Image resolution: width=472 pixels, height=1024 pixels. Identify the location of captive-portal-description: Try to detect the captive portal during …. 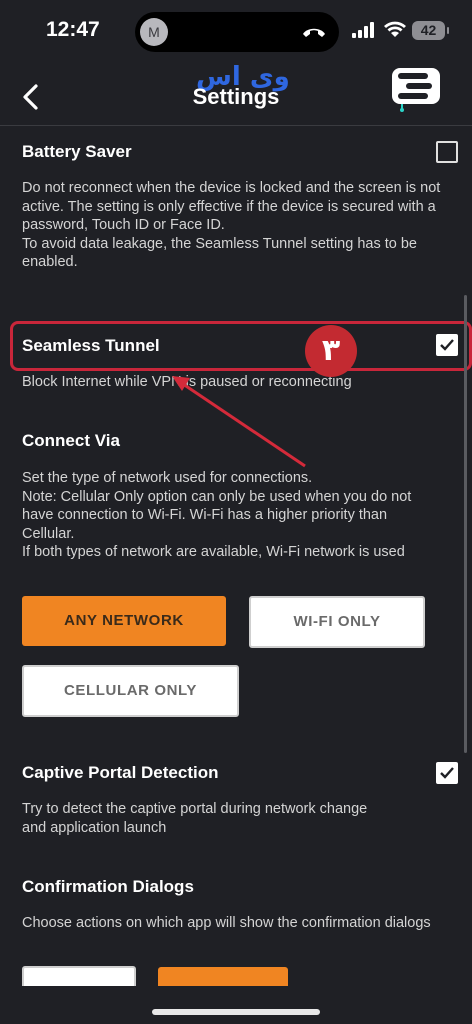
(195, 818).